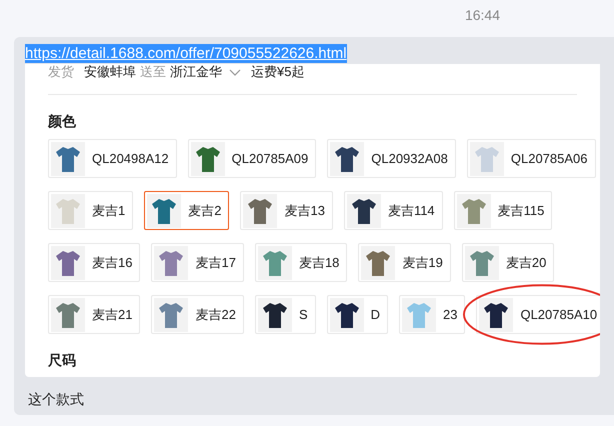  I want to click on origin-text: 安徽蚌埠, so click(110, 72).